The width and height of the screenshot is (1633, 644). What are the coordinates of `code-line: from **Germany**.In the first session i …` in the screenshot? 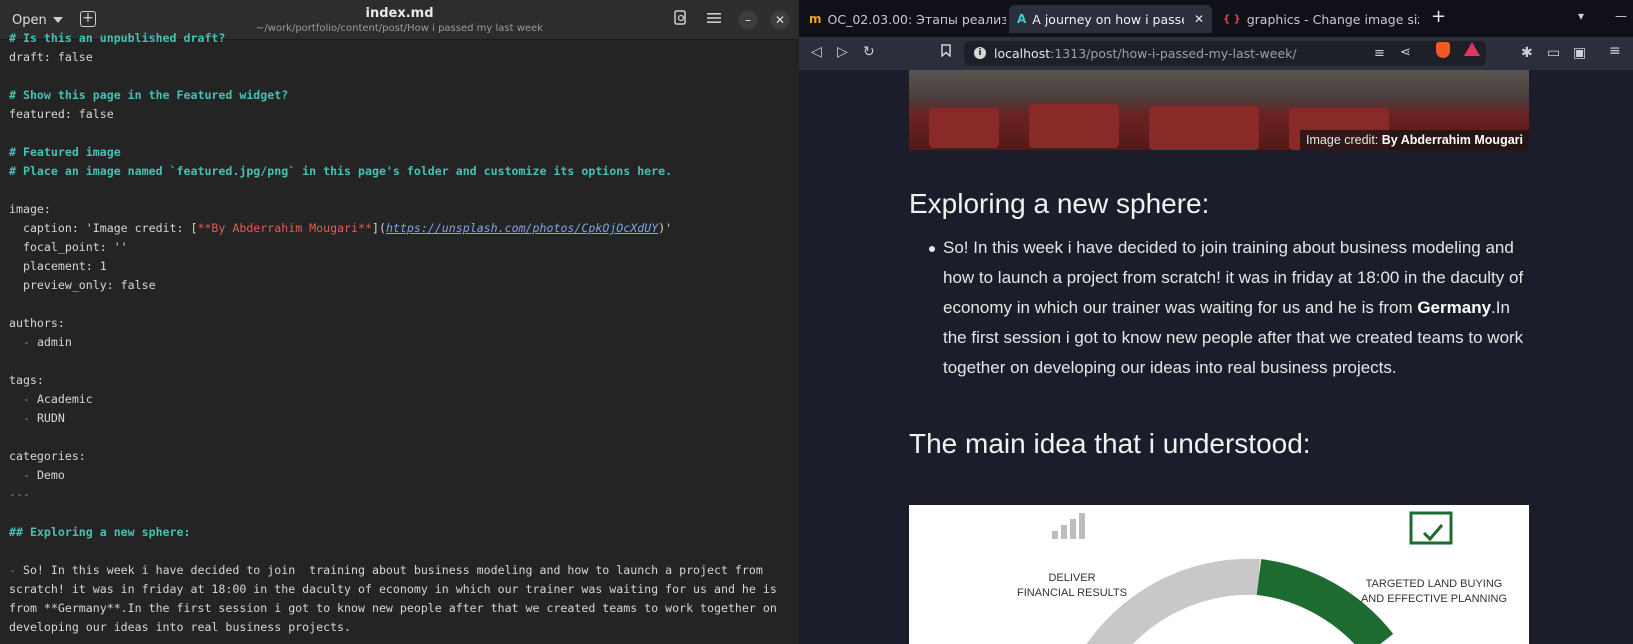 It's located at (393, 608).